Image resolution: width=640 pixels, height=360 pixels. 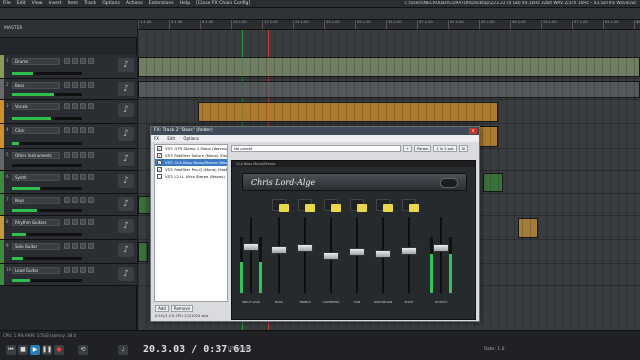 What do you see at coordinates (473, 131) in the screenshot?
I see `close-icon: ✕` at bounding box center [473, 131].